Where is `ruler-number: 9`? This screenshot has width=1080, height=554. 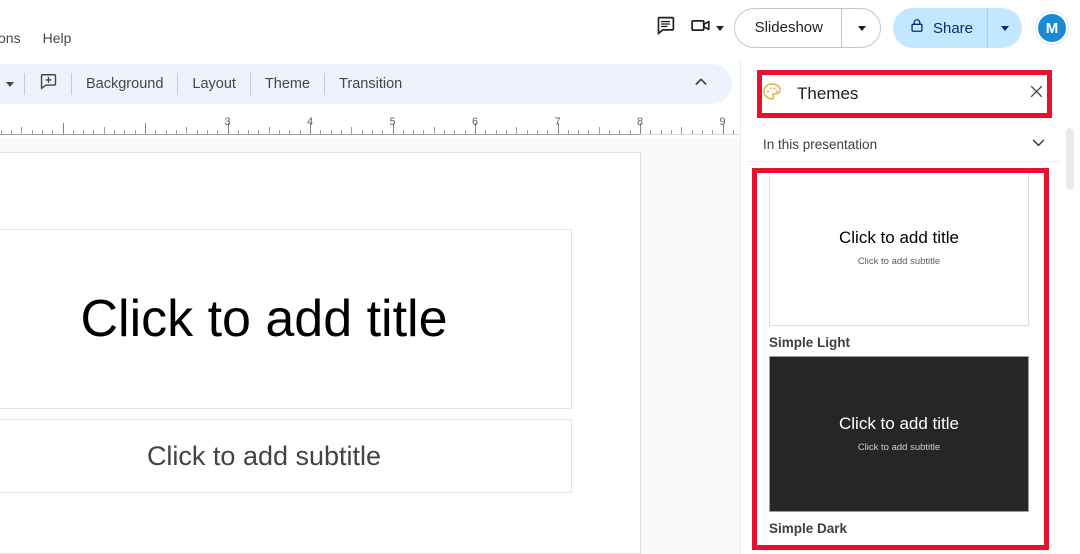
ruler-number: 9 is located at coordinates (722, 122).